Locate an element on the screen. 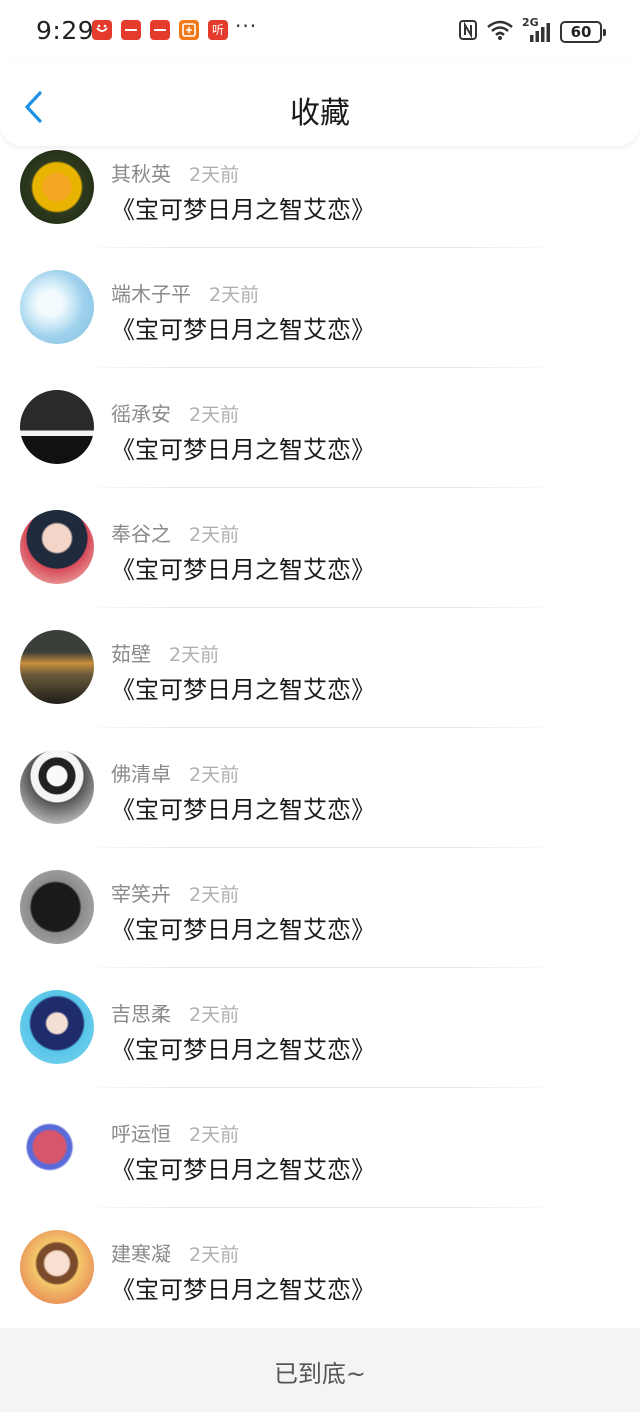 Image resolution: width=640 pixels, height=1412 pixels. notification-icons: 听 is located at coordinates (160, 30).